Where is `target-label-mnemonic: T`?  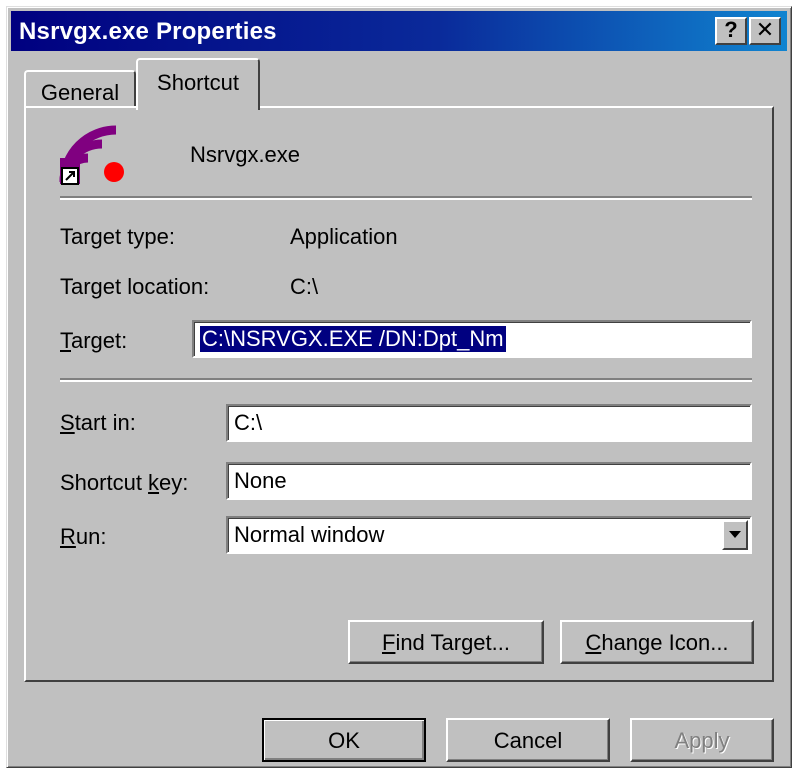 target-label-mnemonic: T is located at coordinates (65, 340).